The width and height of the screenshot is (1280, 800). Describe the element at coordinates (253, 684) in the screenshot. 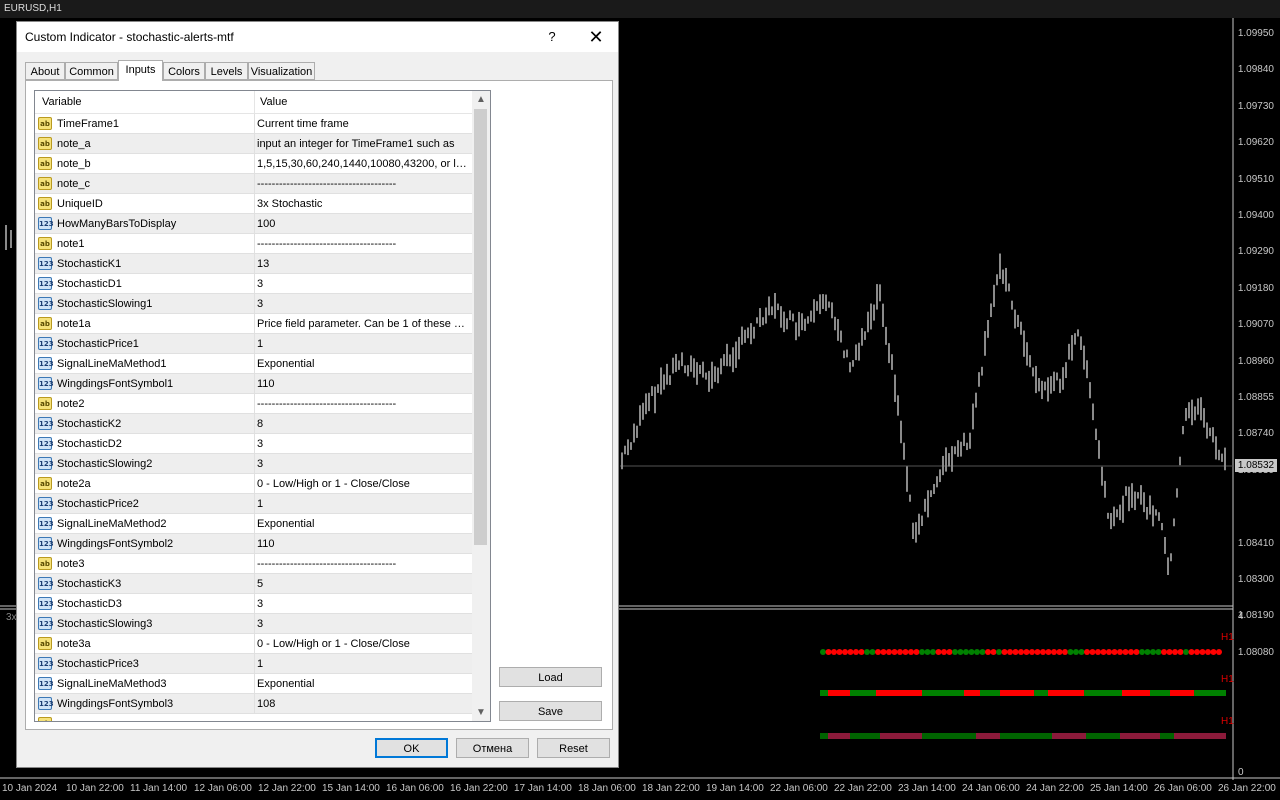

I see `table-row: 123 SignalLineMaMethod3 Exponential` at that location.